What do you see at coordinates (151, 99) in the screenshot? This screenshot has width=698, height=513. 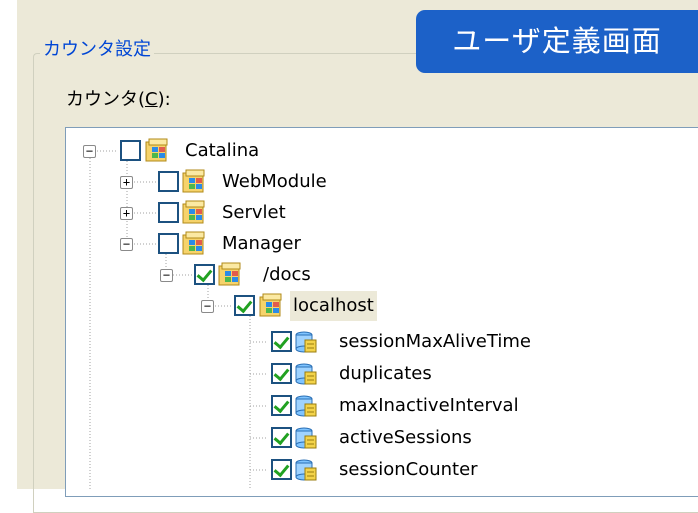 I see `counter-label-accesskey: C` at bounding box center [151, 99].